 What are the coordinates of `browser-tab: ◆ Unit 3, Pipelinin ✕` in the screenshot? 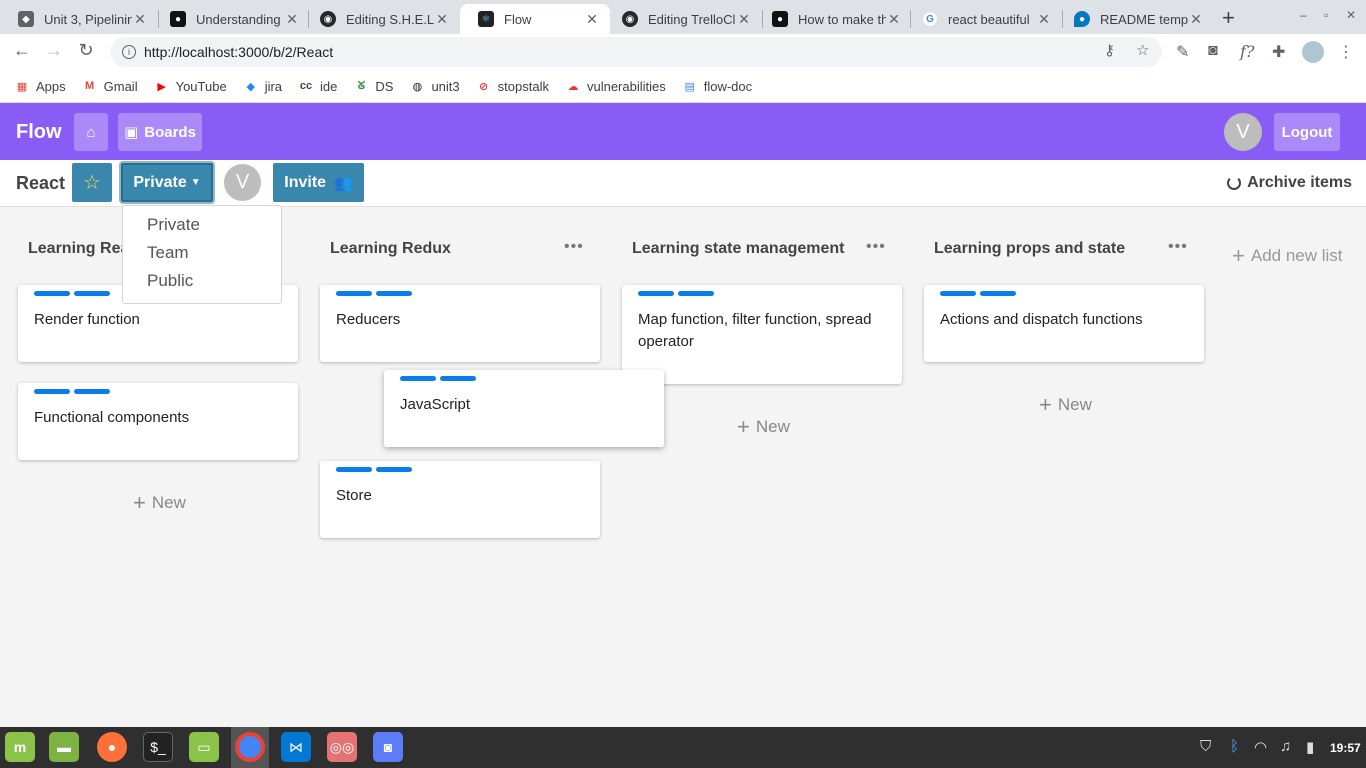 It's located at (79, 19).